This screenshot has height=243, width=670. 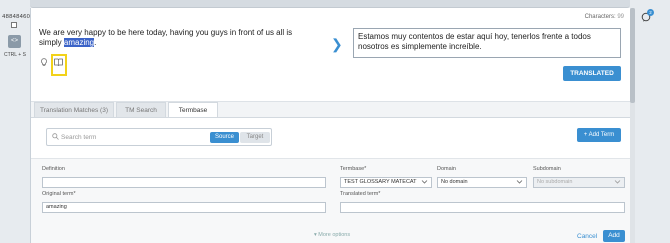 I want to click on translated-button: TRANSLATED, so click(x=592, y=73).